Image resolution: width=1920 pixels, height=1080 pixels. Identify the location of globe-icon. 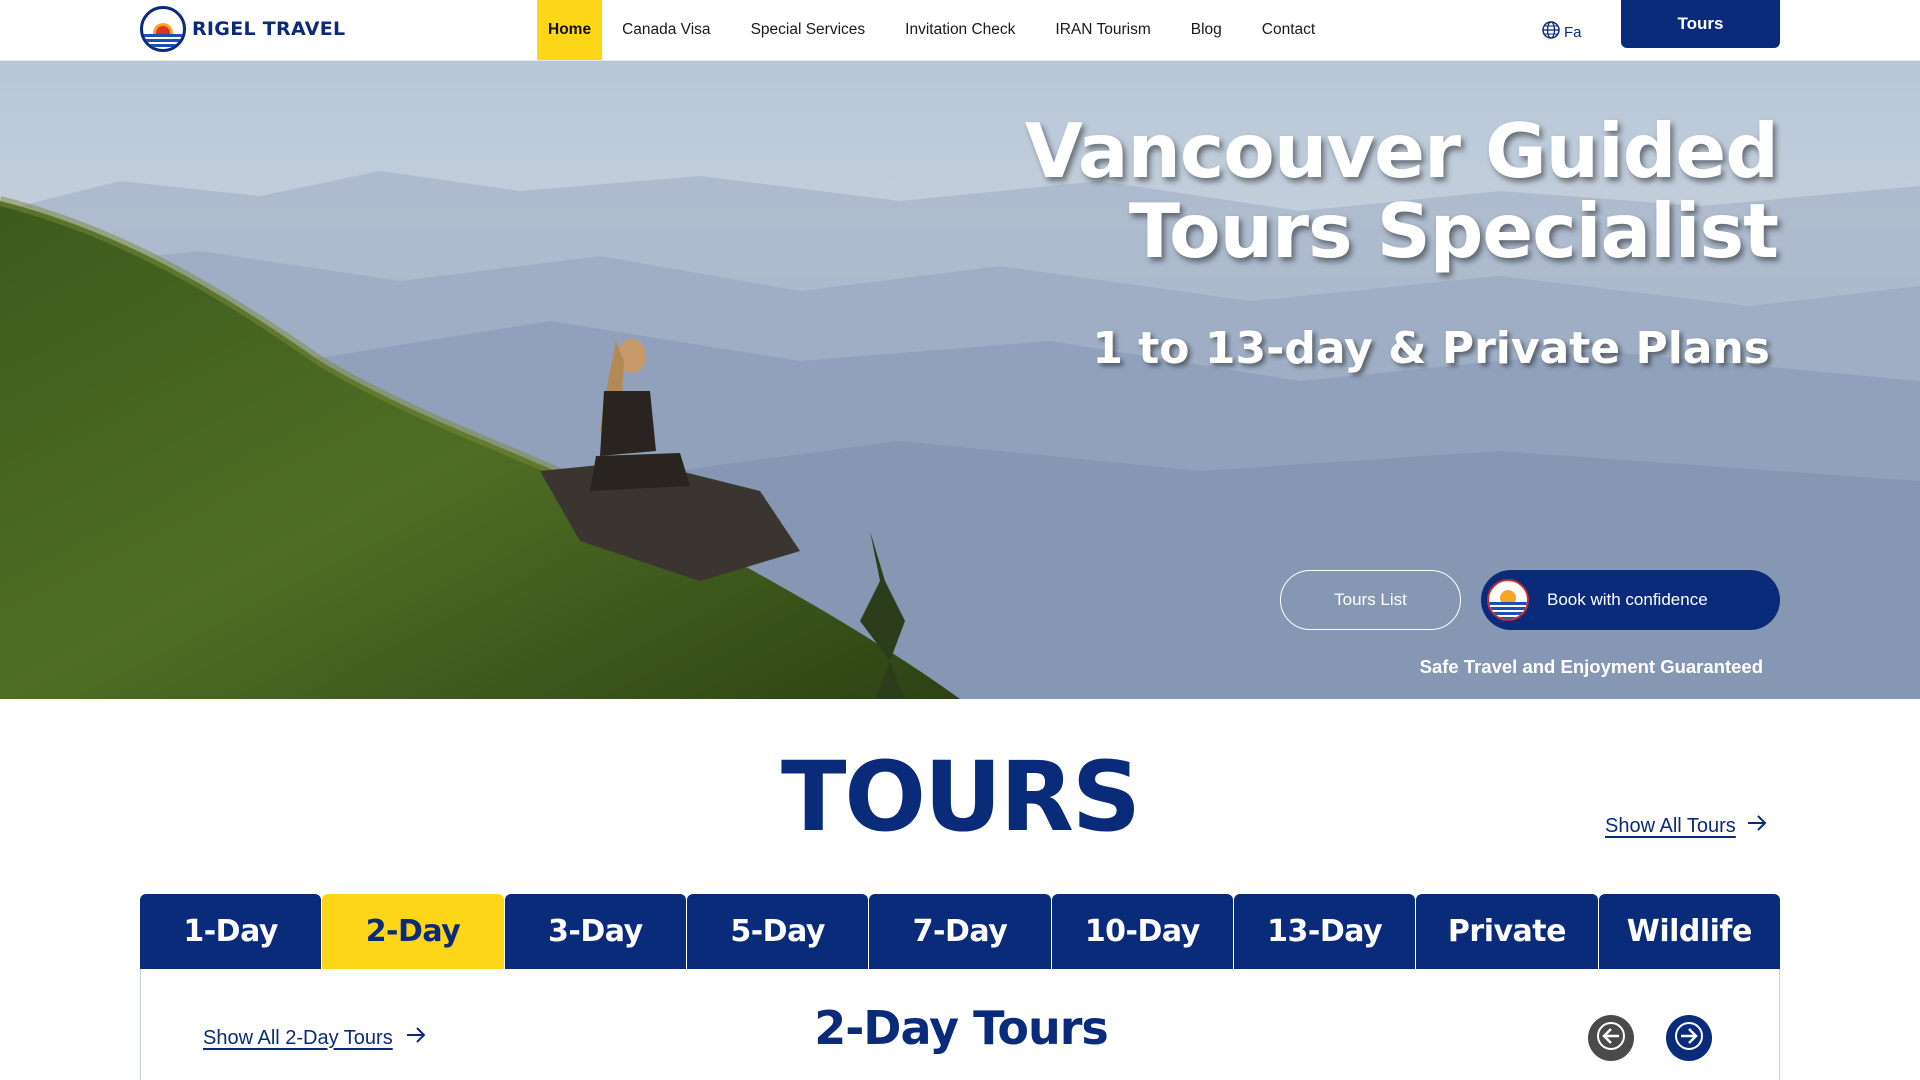
(1551, 32).